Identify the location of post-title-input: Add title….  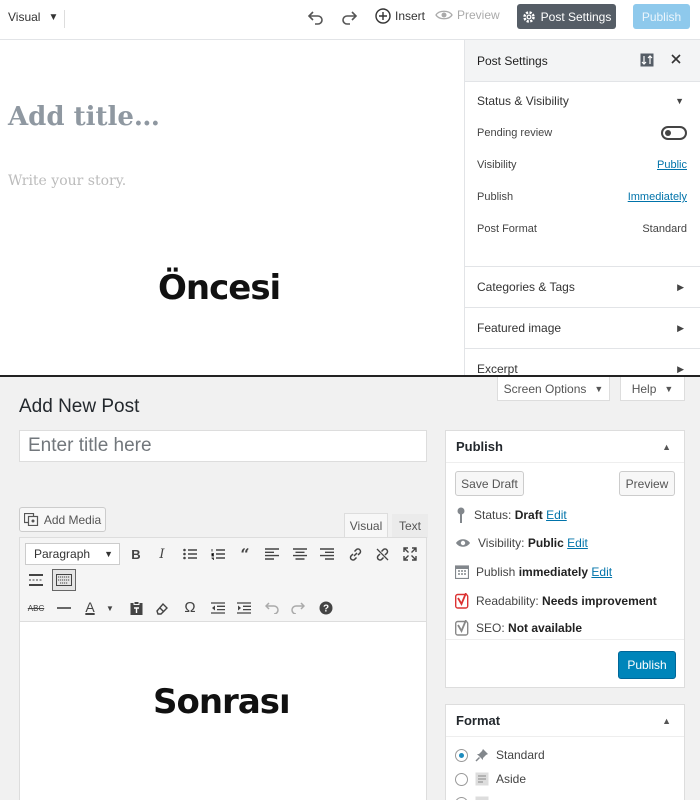
(84, 117).